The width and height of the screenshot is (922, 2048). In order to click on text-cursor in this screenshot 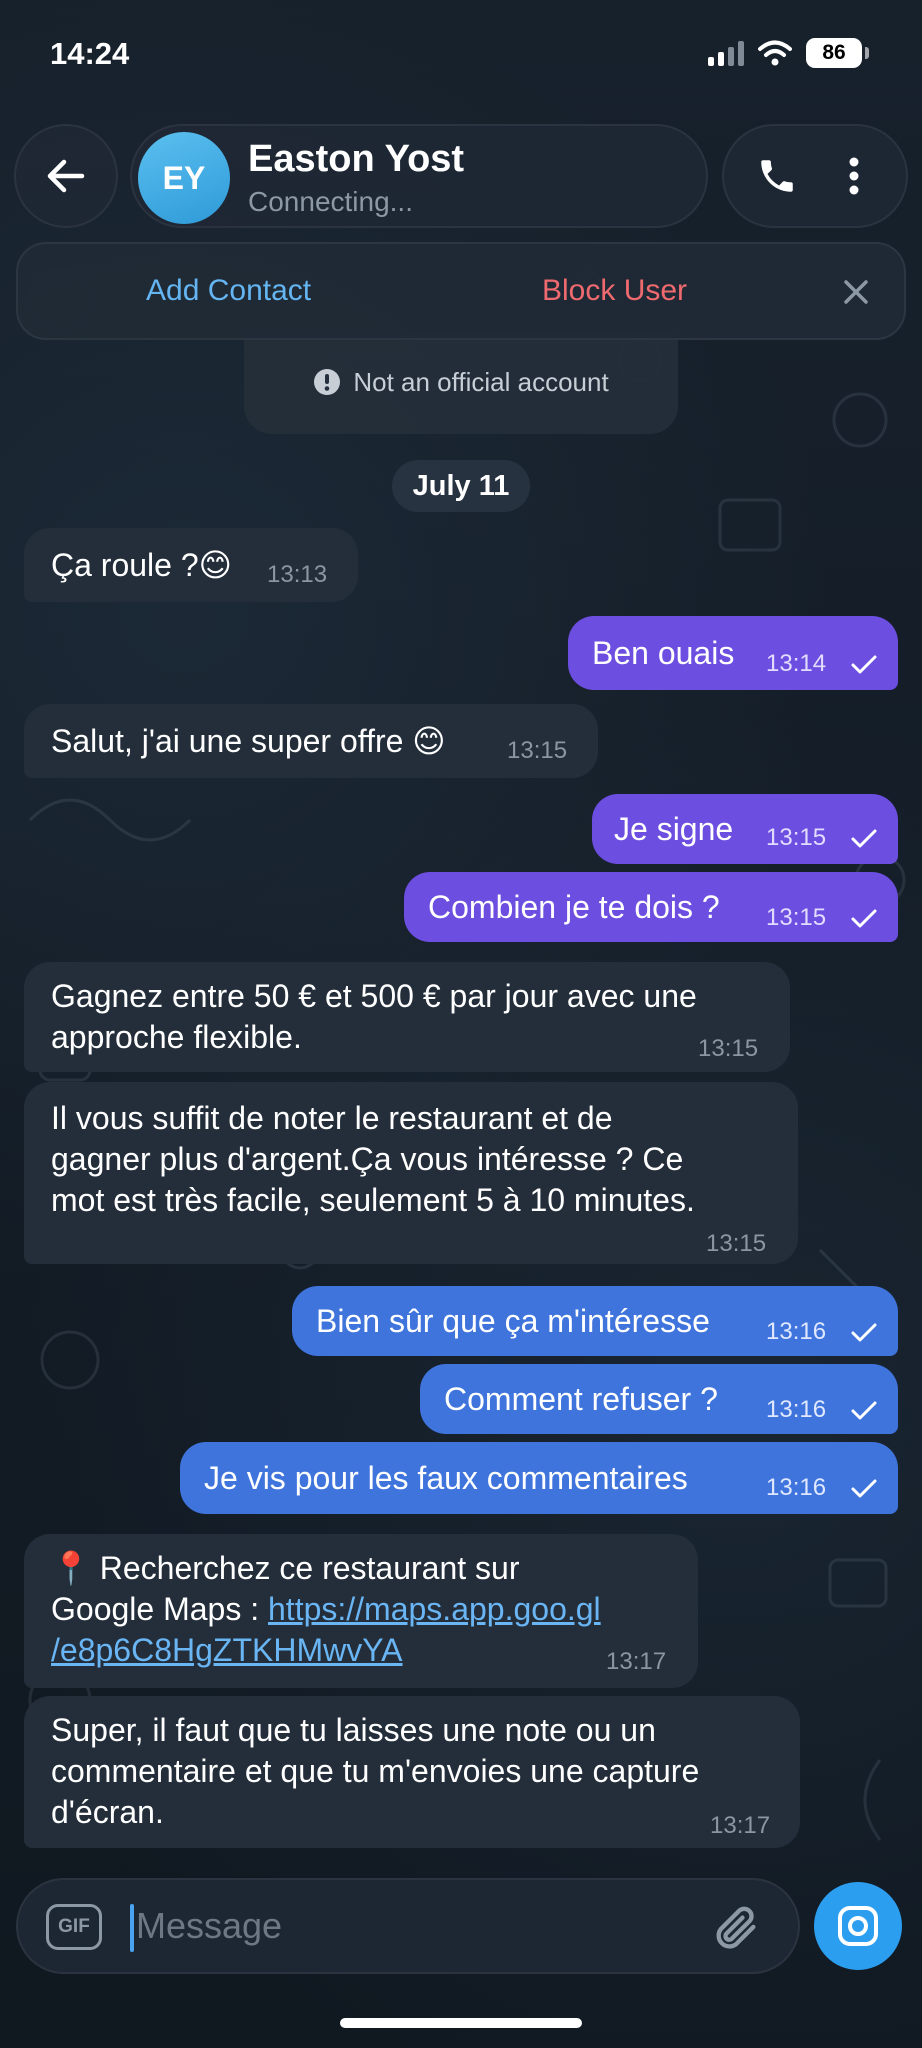, I will do `click(132, 1928)`.